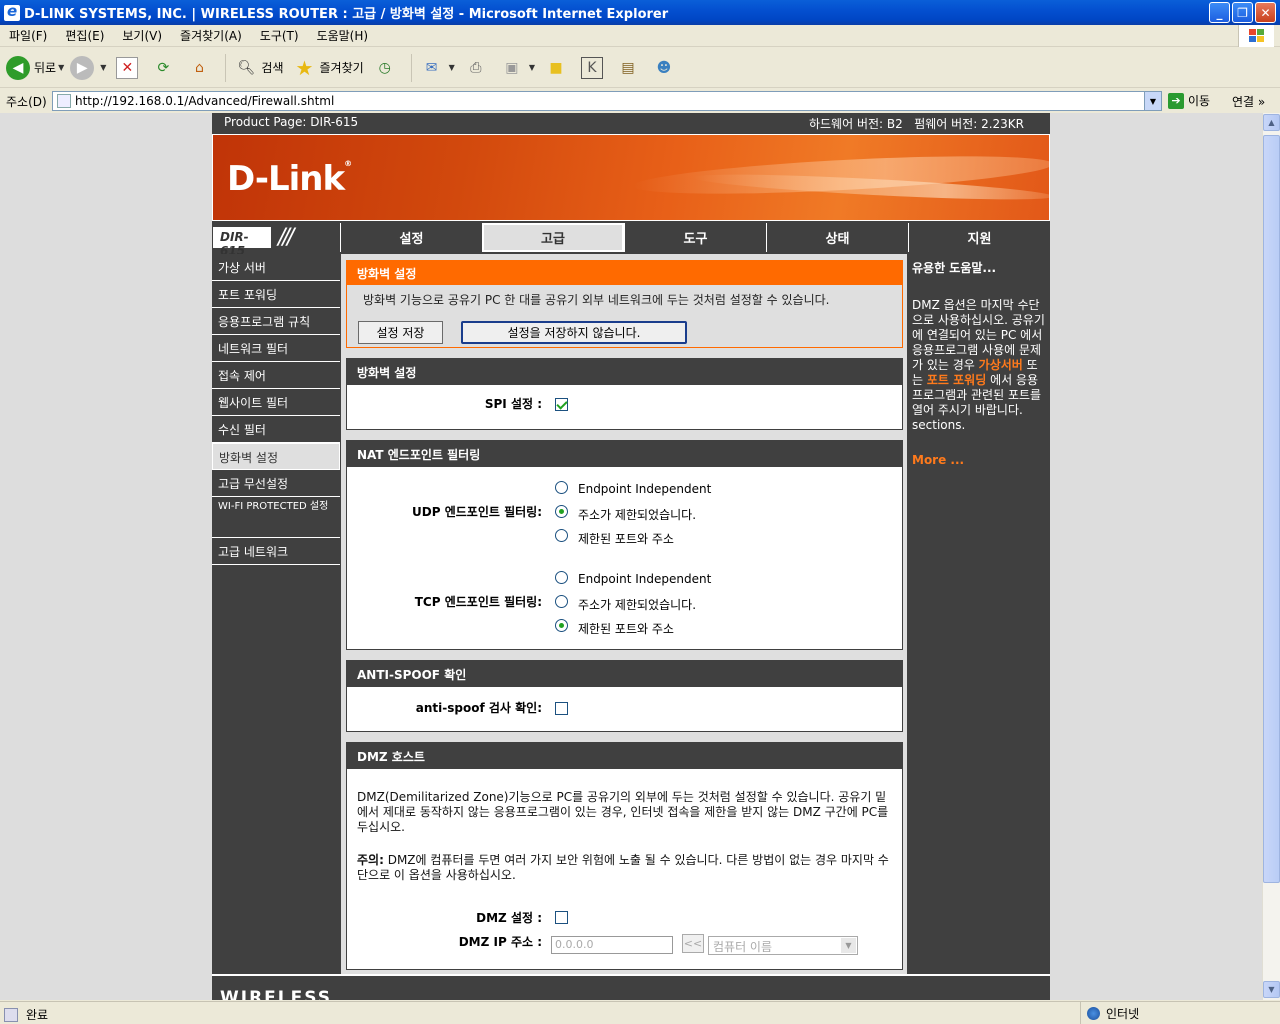  I want to click on port-forwarding-link: 포트 포워딩, so click(956, 380).